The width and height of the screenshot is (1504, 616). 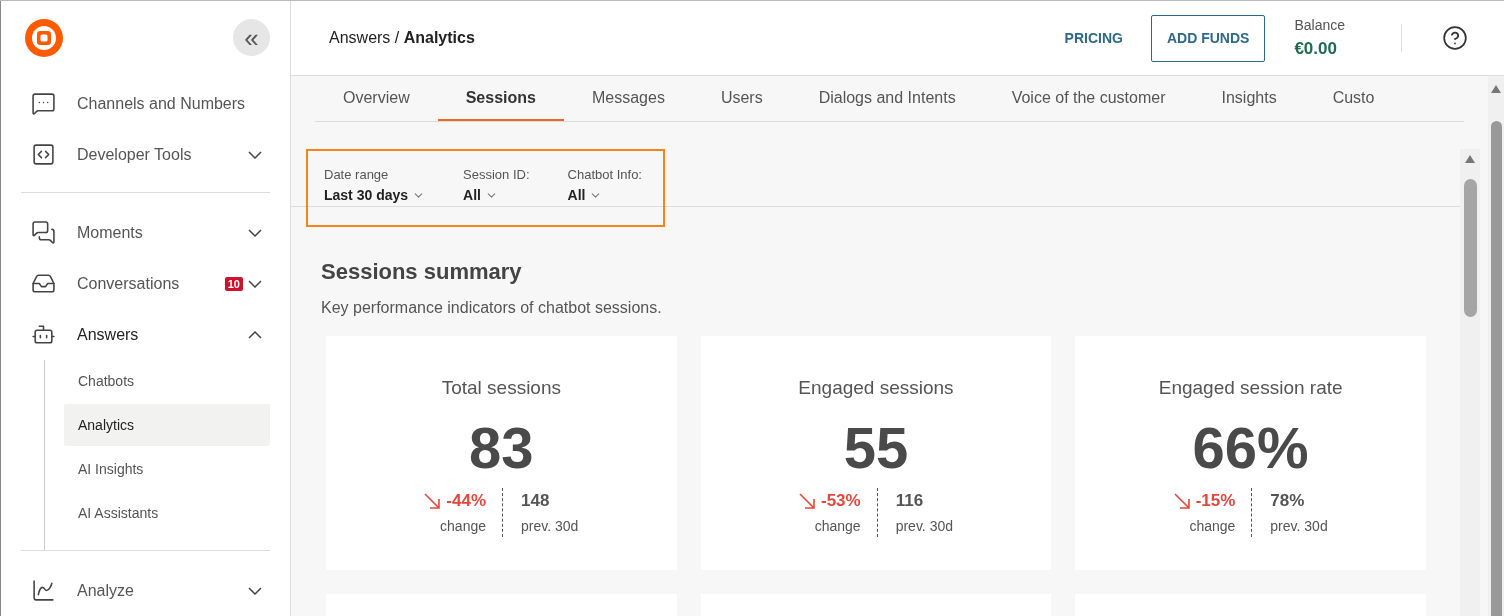 What do you see at coordinates (108, 334) in the screenshot?
I see `nav-label: Answers` at bounding box center [108, 334].